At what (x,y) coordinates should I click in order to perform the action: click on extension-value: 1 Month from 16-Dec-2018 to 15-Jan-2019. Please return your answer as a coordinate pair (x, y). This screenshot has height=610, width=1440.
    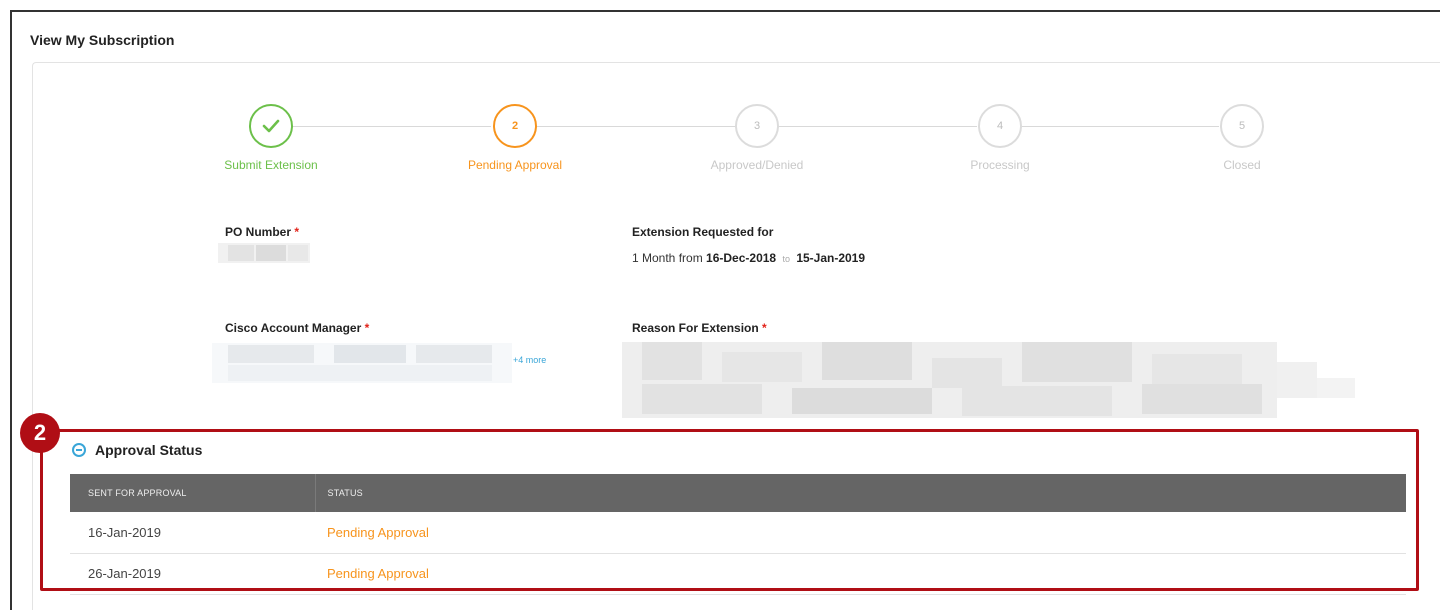
    Looking at the image, I should click on (749, 258).